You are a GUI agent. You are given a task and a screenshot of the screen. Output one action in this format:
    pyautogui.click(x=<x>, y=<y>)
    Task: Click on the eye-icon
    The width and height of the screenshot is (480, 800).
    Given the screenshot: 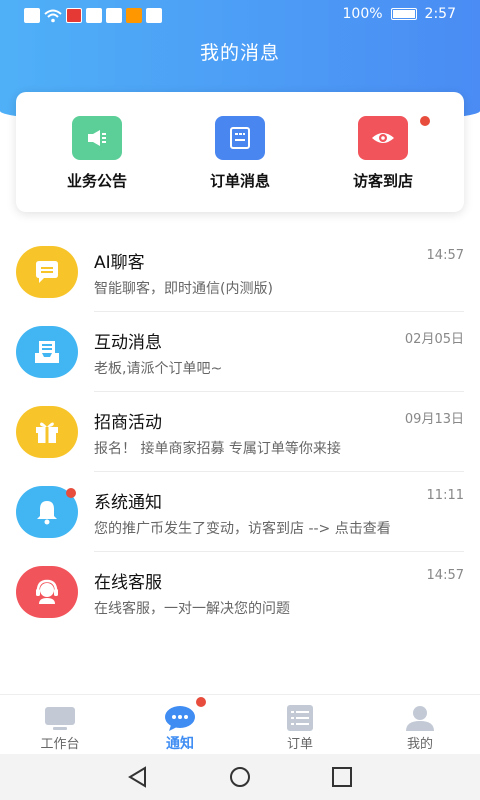 What is the action you would take?
    pyautogui.click(x=383, y=138)
    